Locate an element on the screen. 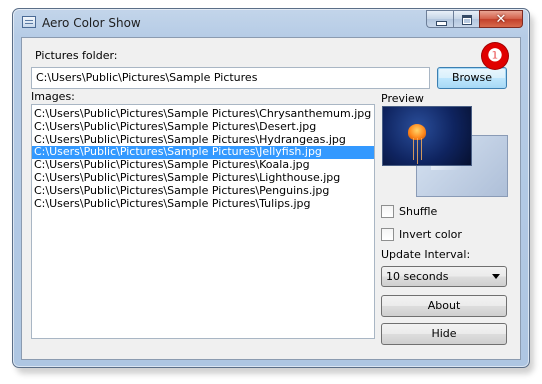 Image resolution: width=542 pixels, height=384 pixels. update-interval-label: Update Interval: is located at coordinates (426, 254).